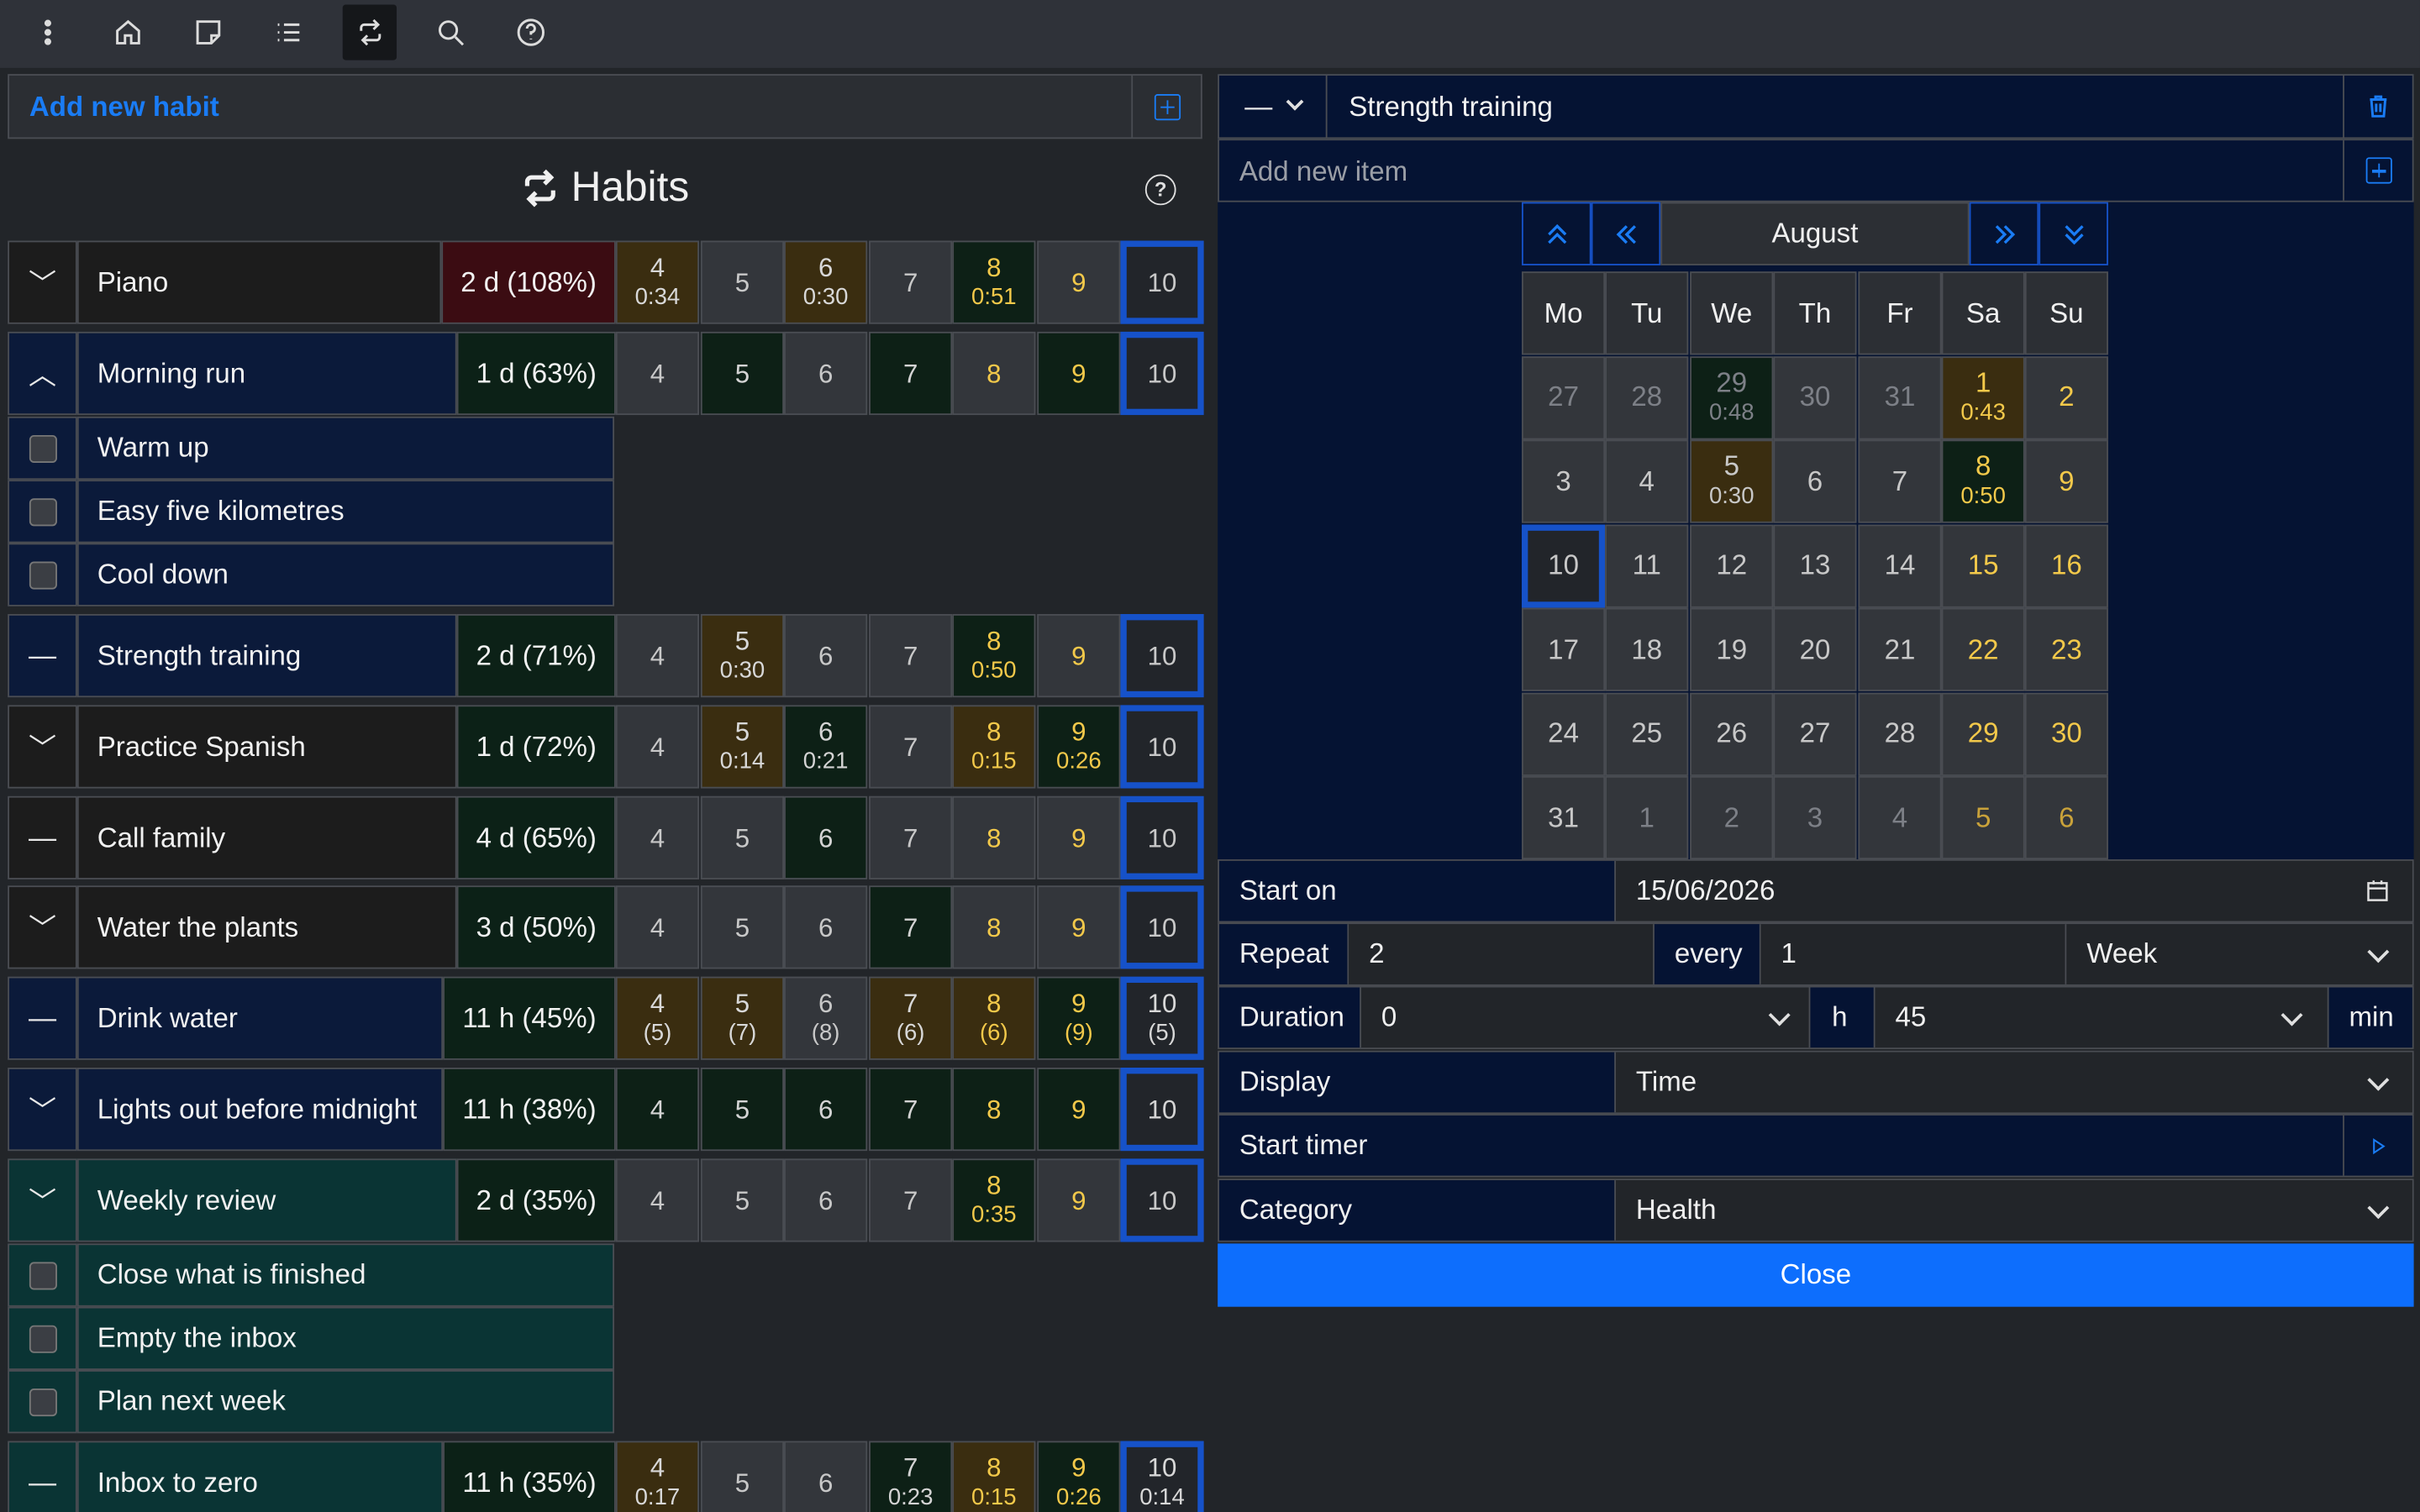  What do you see at coordinates (266, 373) in the screenshot?
I see `habit-name: Morning run` at bounding box center [266, 373].